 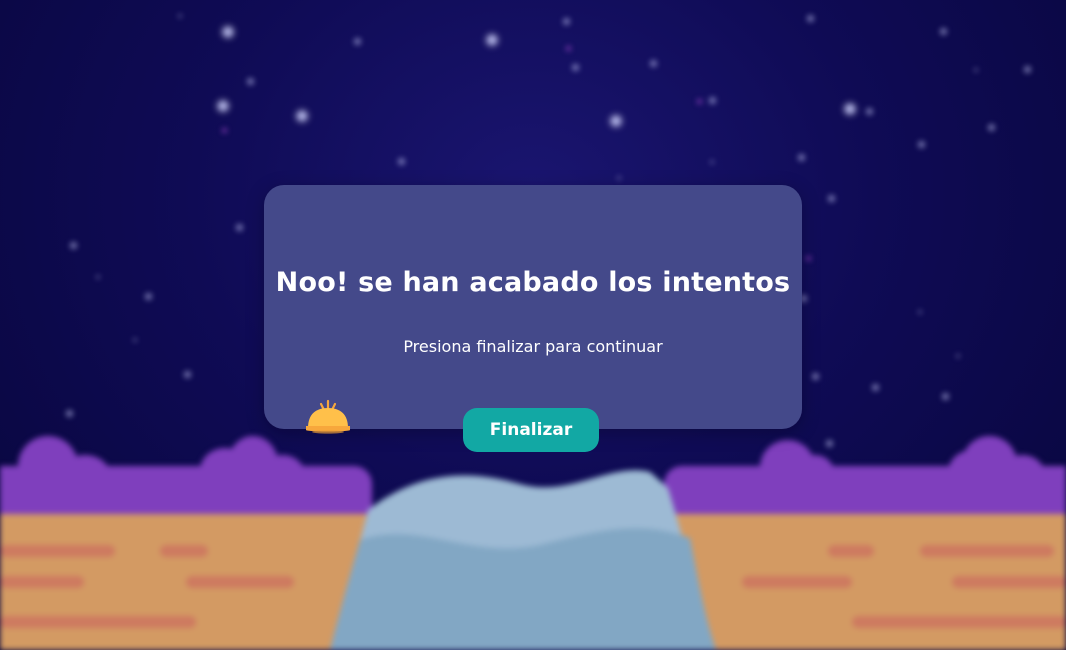 I want to click on dialog-title: Noo! se han acabado los intentos, so click(x=533, y=282).